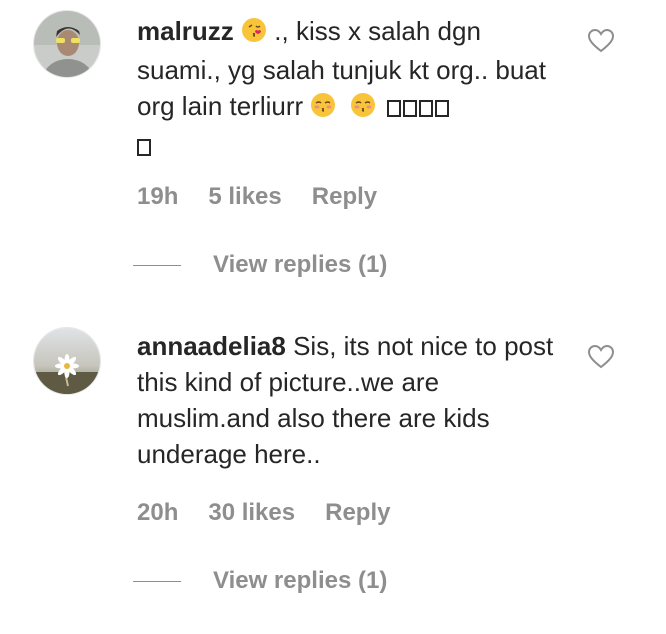 The height and width of the screenshot is (634, 666). What do you see at coordinates (144, 147) in the screenshot?
I see `unrendered-glyph-box` at bounding box center [144, 147].